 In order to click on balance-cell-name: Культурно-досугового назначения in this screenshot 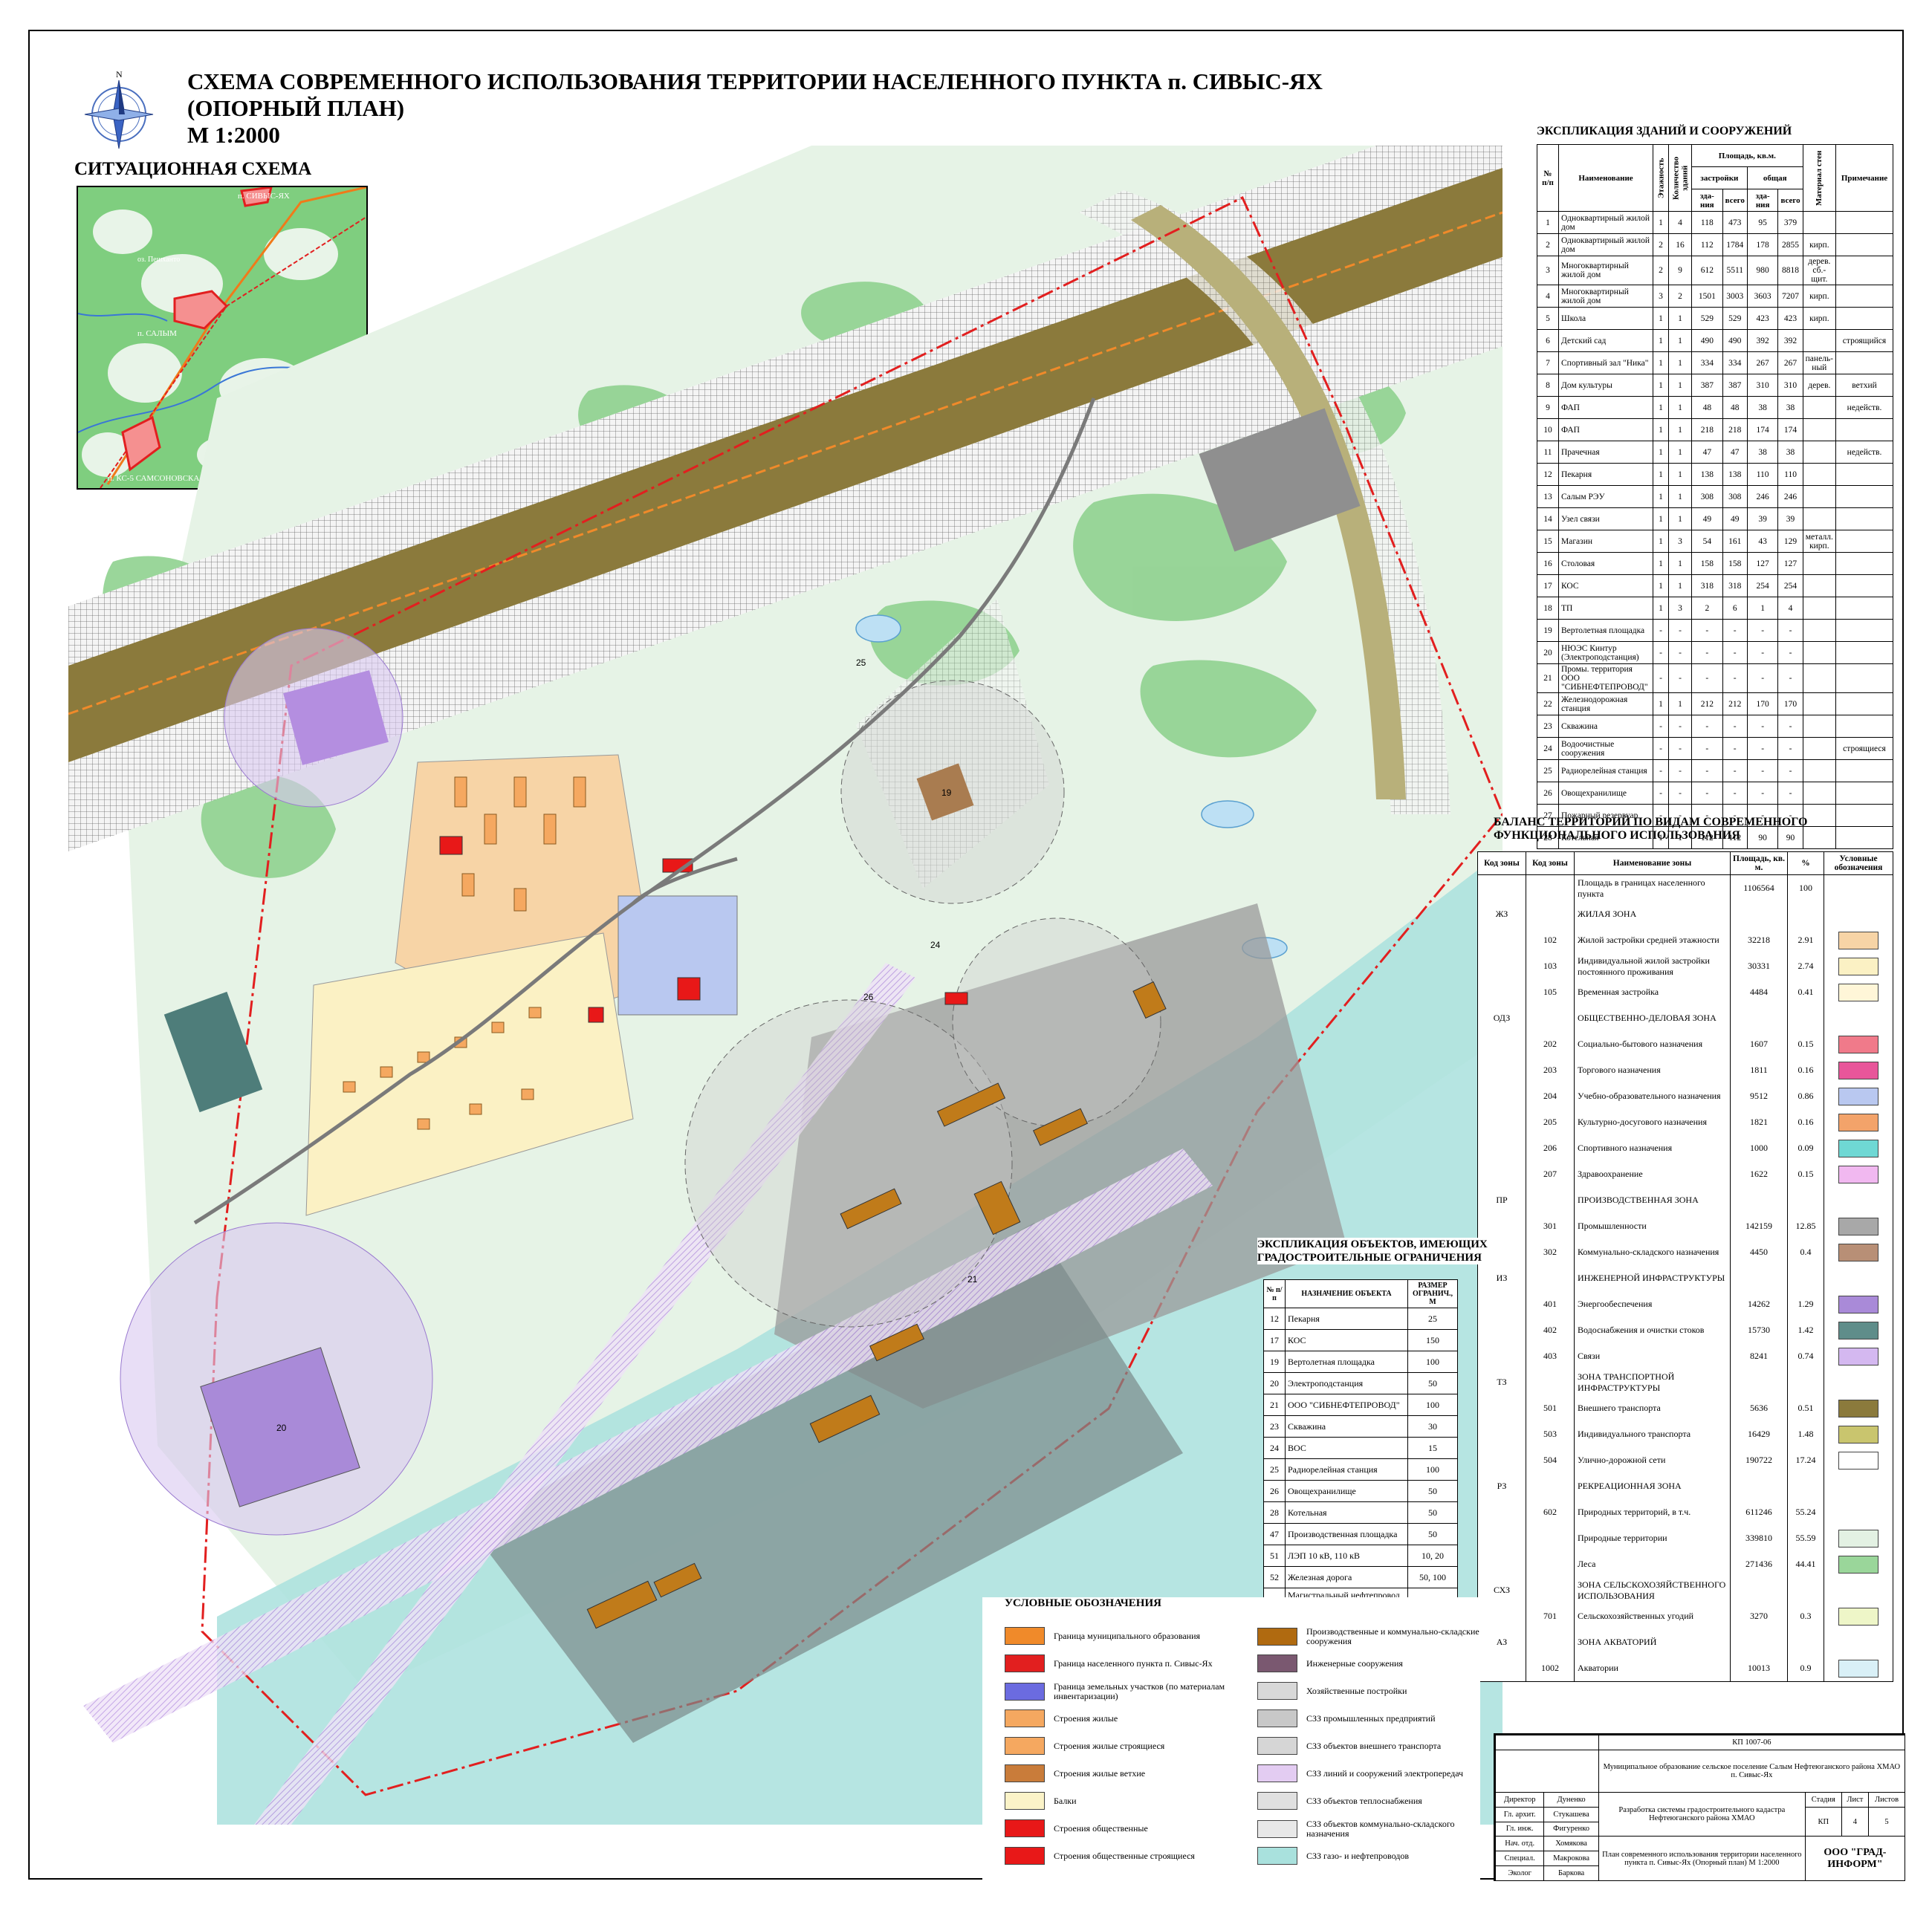, I will do `click(1652, 1122)`.